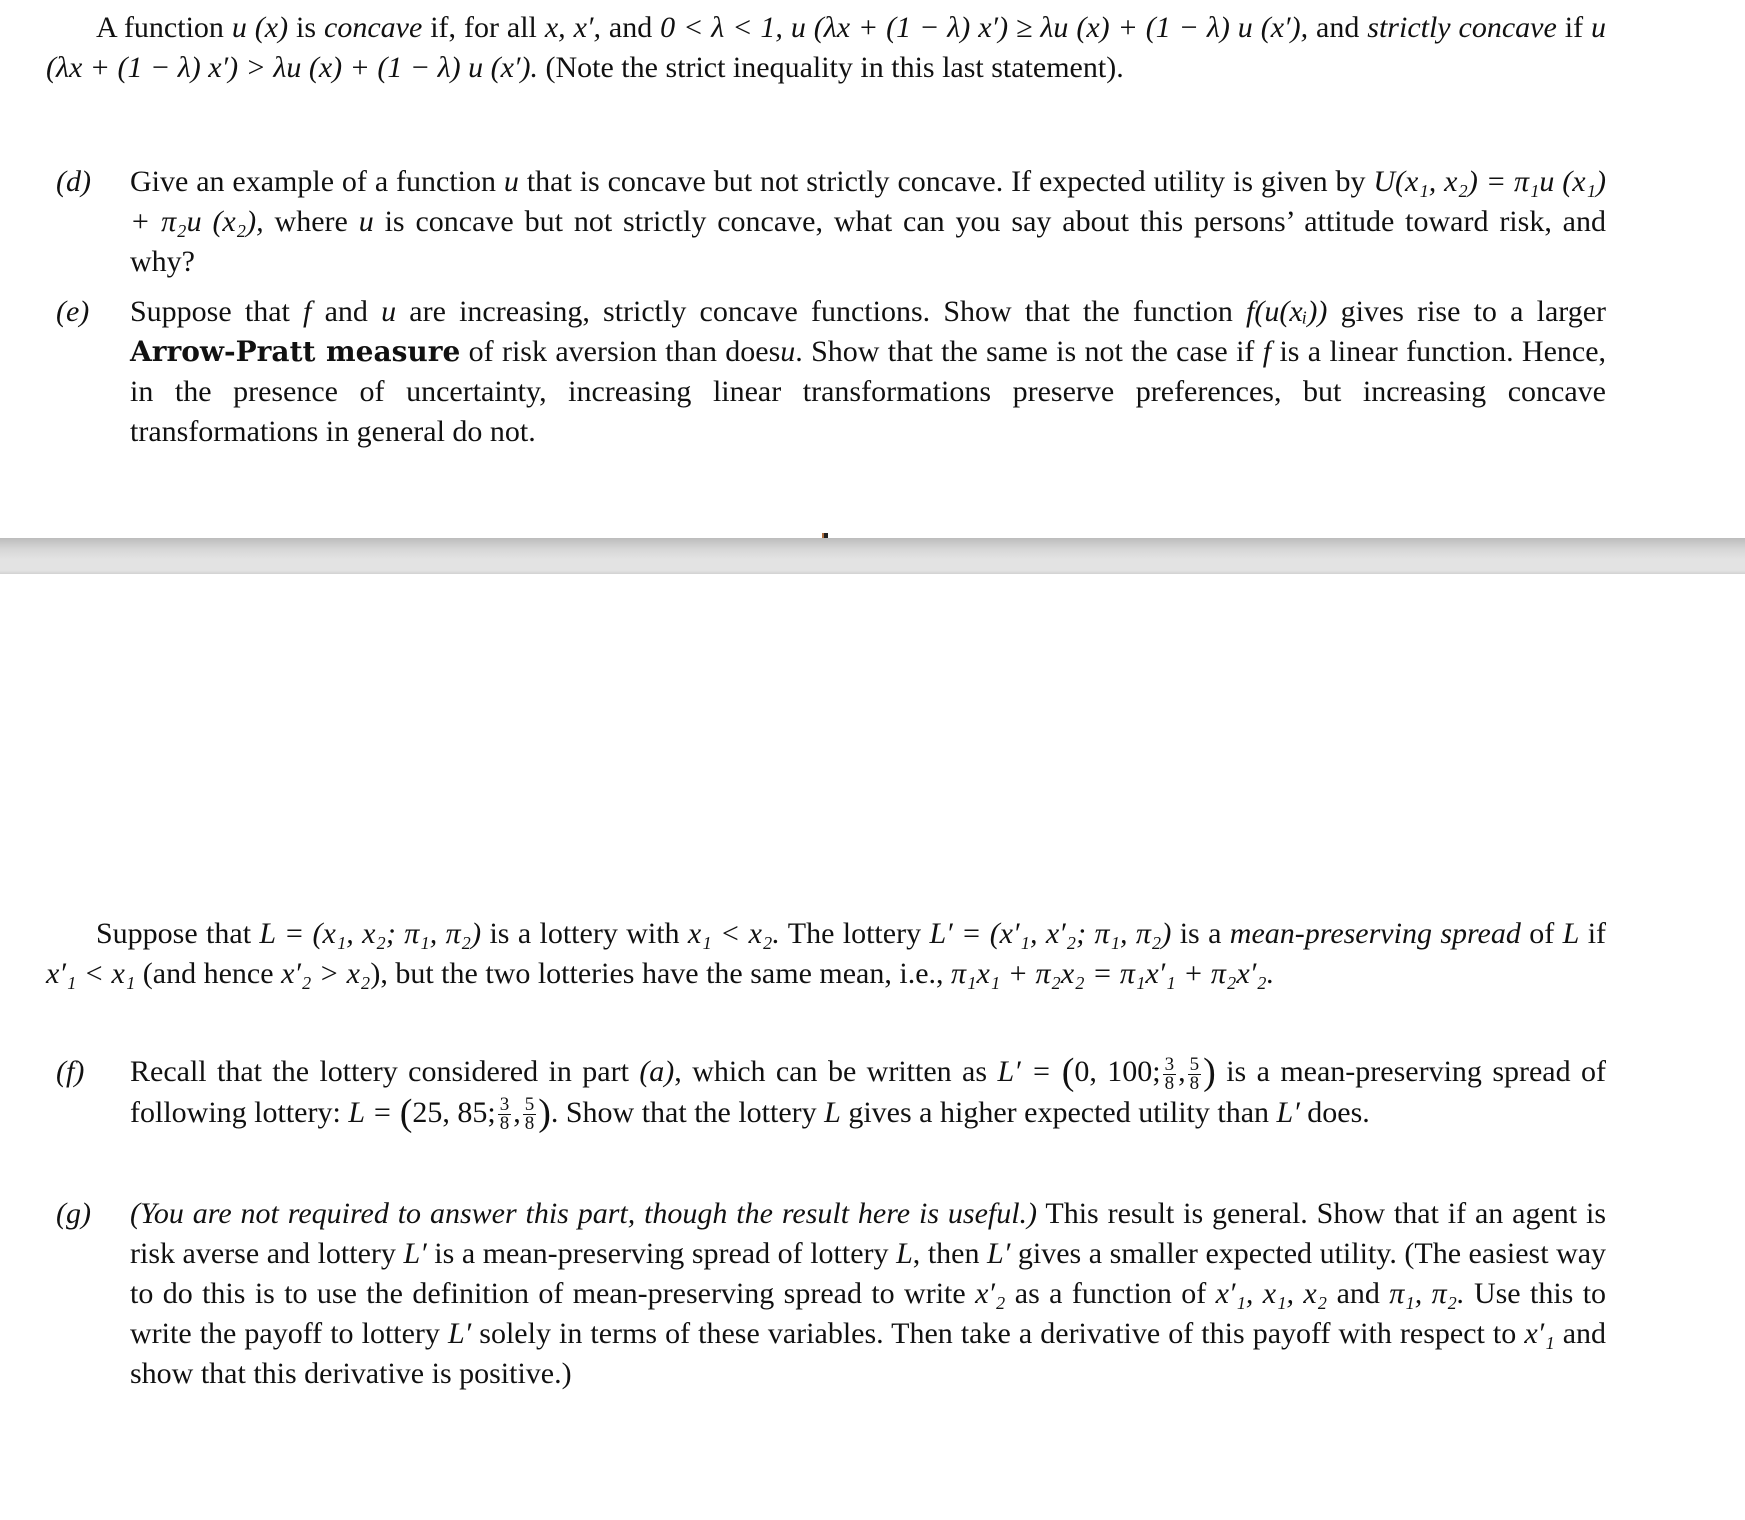 Image resolution: width=1745 pixels, height=1520 pixels. What do you see at coordinates (825, 535) in the screenshot?
I see `mouse-cursor-icon` at bounding box center [825, 535].